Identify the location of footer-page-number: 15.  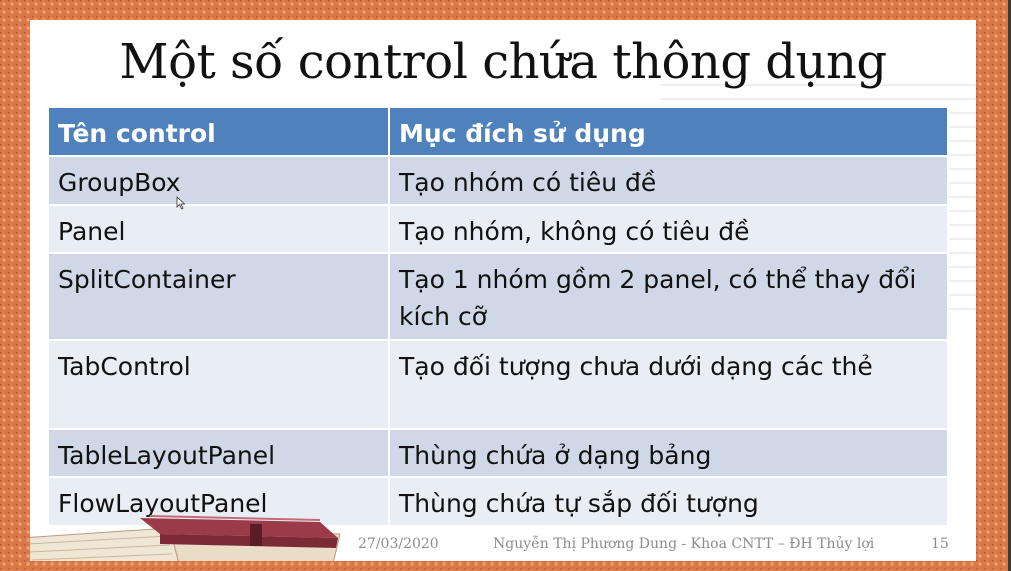
(940, 544).